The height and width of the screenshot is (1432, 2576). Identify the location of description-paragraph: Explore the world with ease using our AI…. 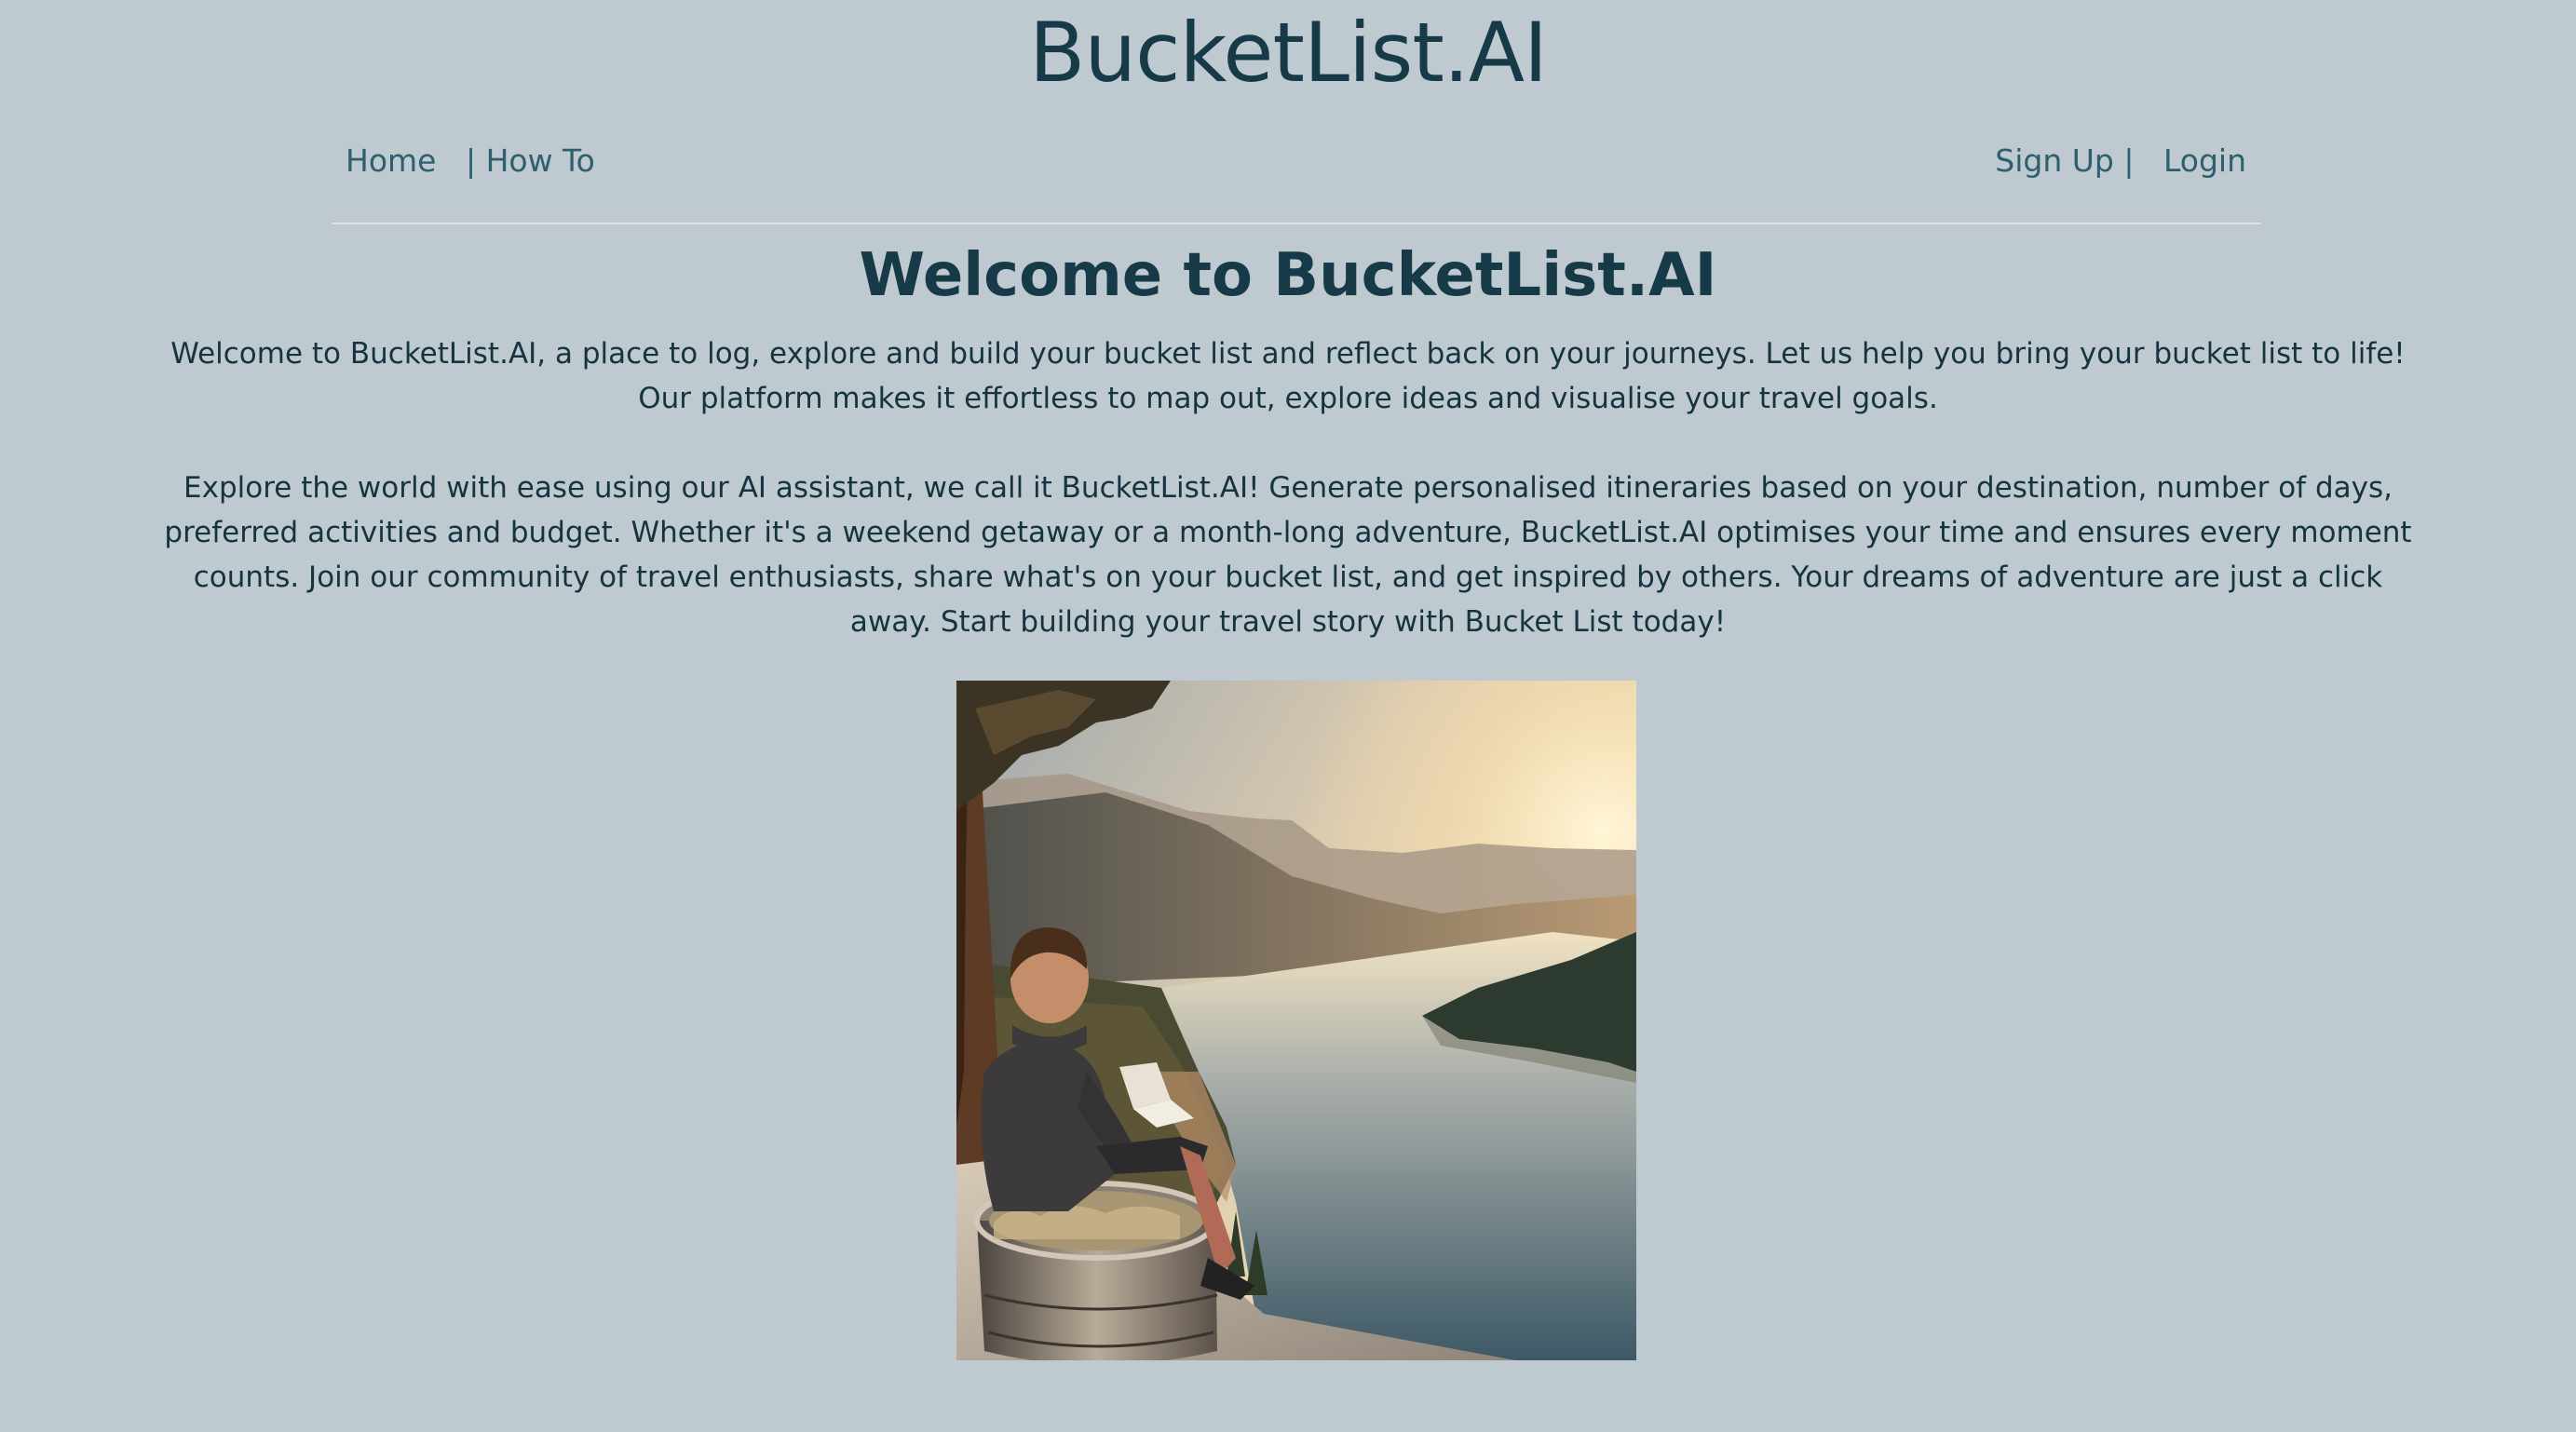
(1288, 555).